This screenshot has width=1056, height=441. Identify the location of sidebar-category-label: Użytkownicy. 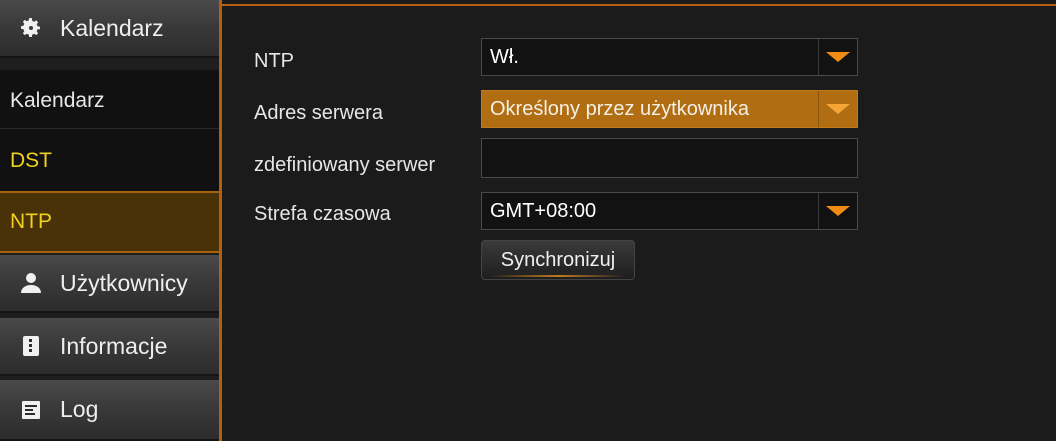
(124, 282).